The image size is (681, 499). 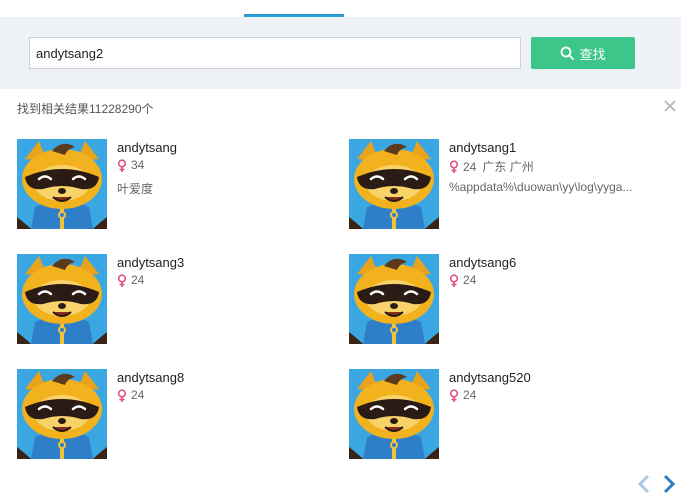 What do you see at coordinates (490, 377) in the screenshot?
I see `user-name: andytsang520` at bounding box center [490, 377].